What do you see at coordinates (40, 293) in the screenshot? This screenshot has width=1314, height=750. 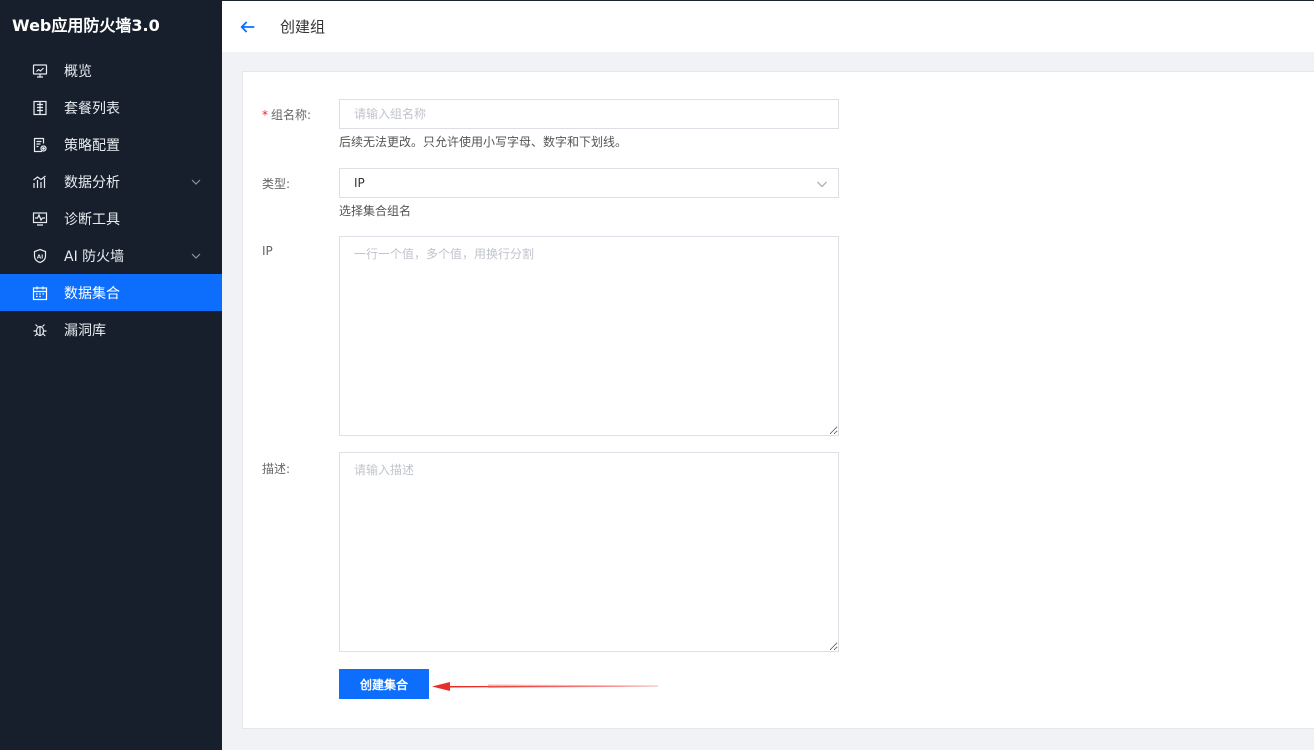 I see `calendar-icon` at bounding box center [40, 293].